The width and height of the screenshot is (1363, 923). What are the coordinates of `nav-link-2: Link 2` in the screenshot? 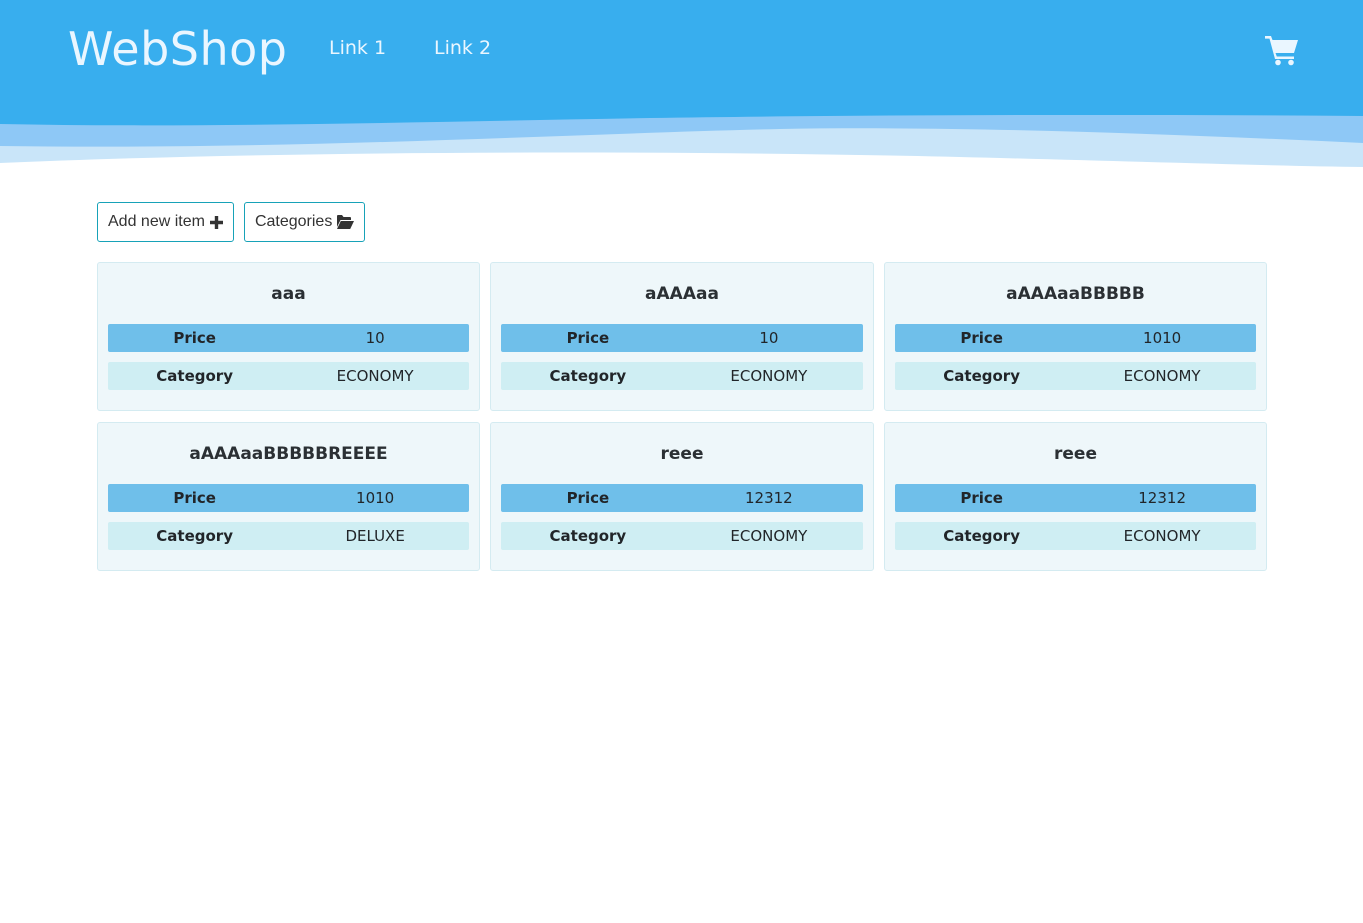 It's located at (462, 48).